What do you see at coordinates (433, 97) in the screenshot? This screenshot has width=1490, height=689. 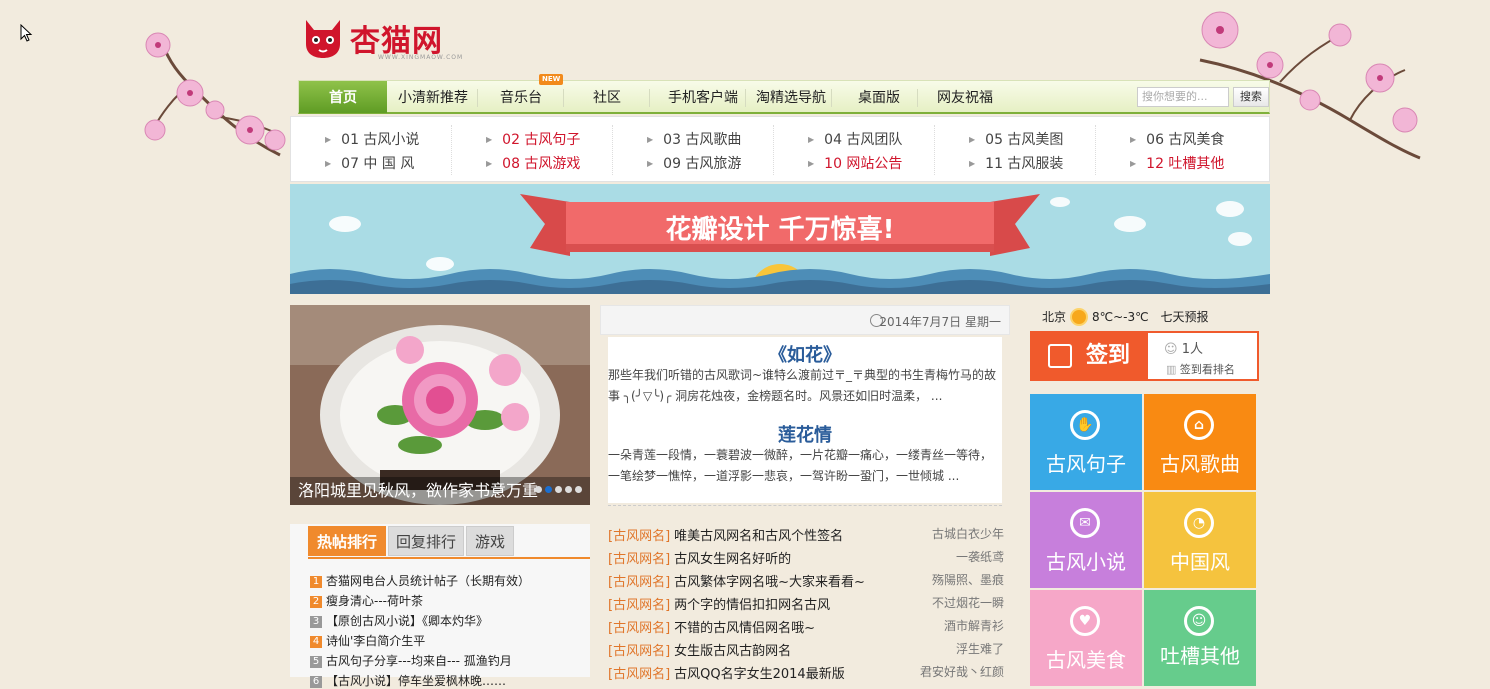 I see `nav-item-fresh: 小清新推荐` at bounding box center [433, 97].